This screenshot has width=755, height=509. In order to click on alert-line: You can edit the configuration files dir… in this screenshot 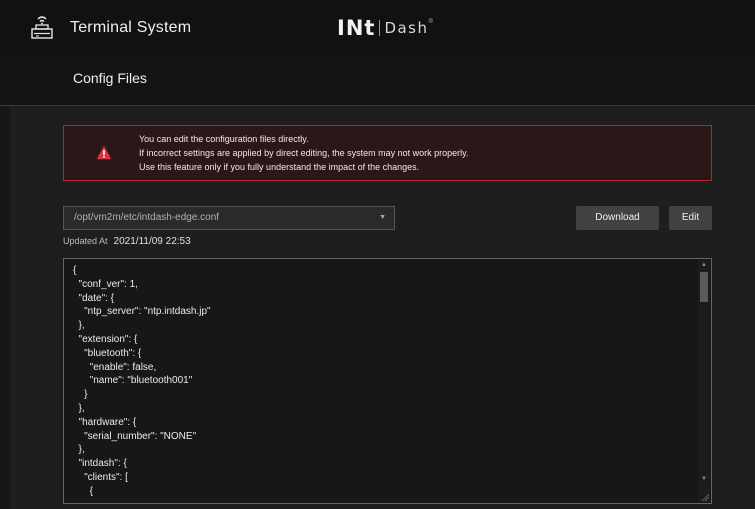, I will do `click(224, 139)`.